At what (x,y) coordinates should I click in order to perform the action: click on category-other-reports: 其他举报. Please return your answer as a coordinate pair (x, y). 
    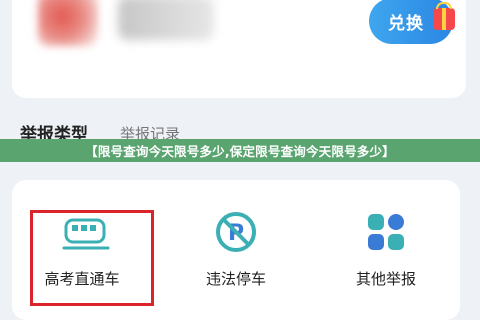
    Looking at the image, I should click on (386, 250).